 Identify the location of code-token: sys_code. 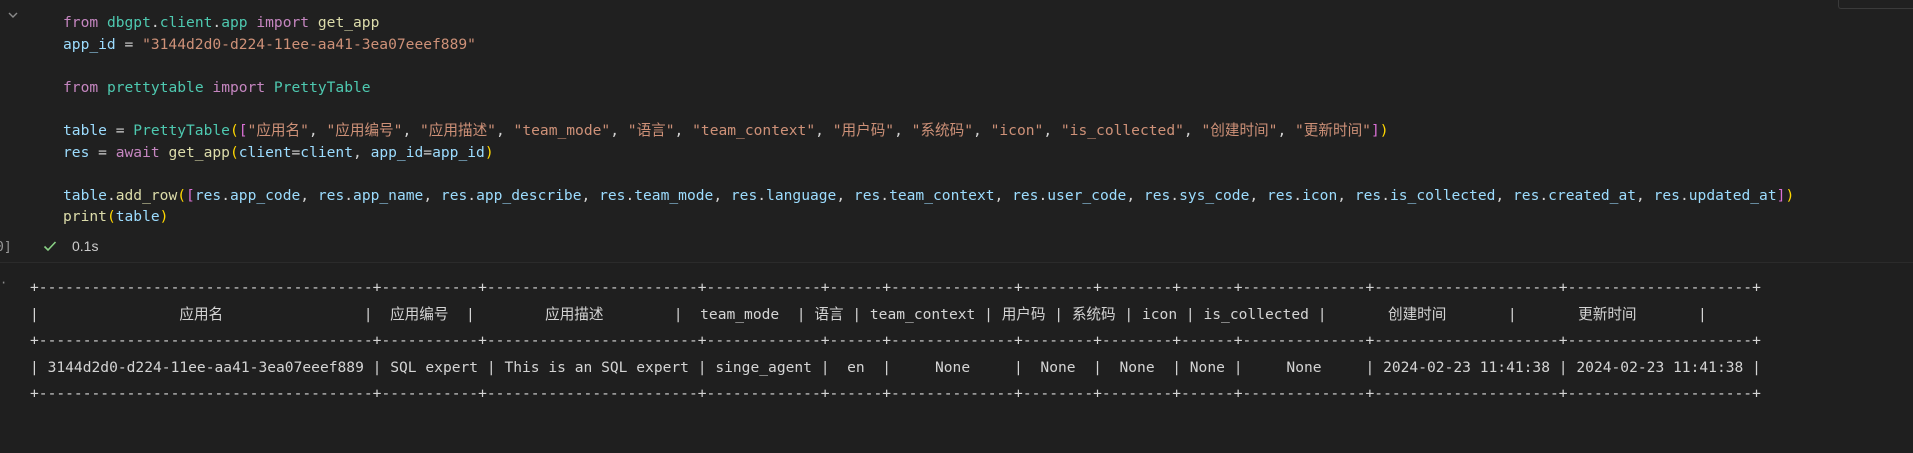
(1214, 195).